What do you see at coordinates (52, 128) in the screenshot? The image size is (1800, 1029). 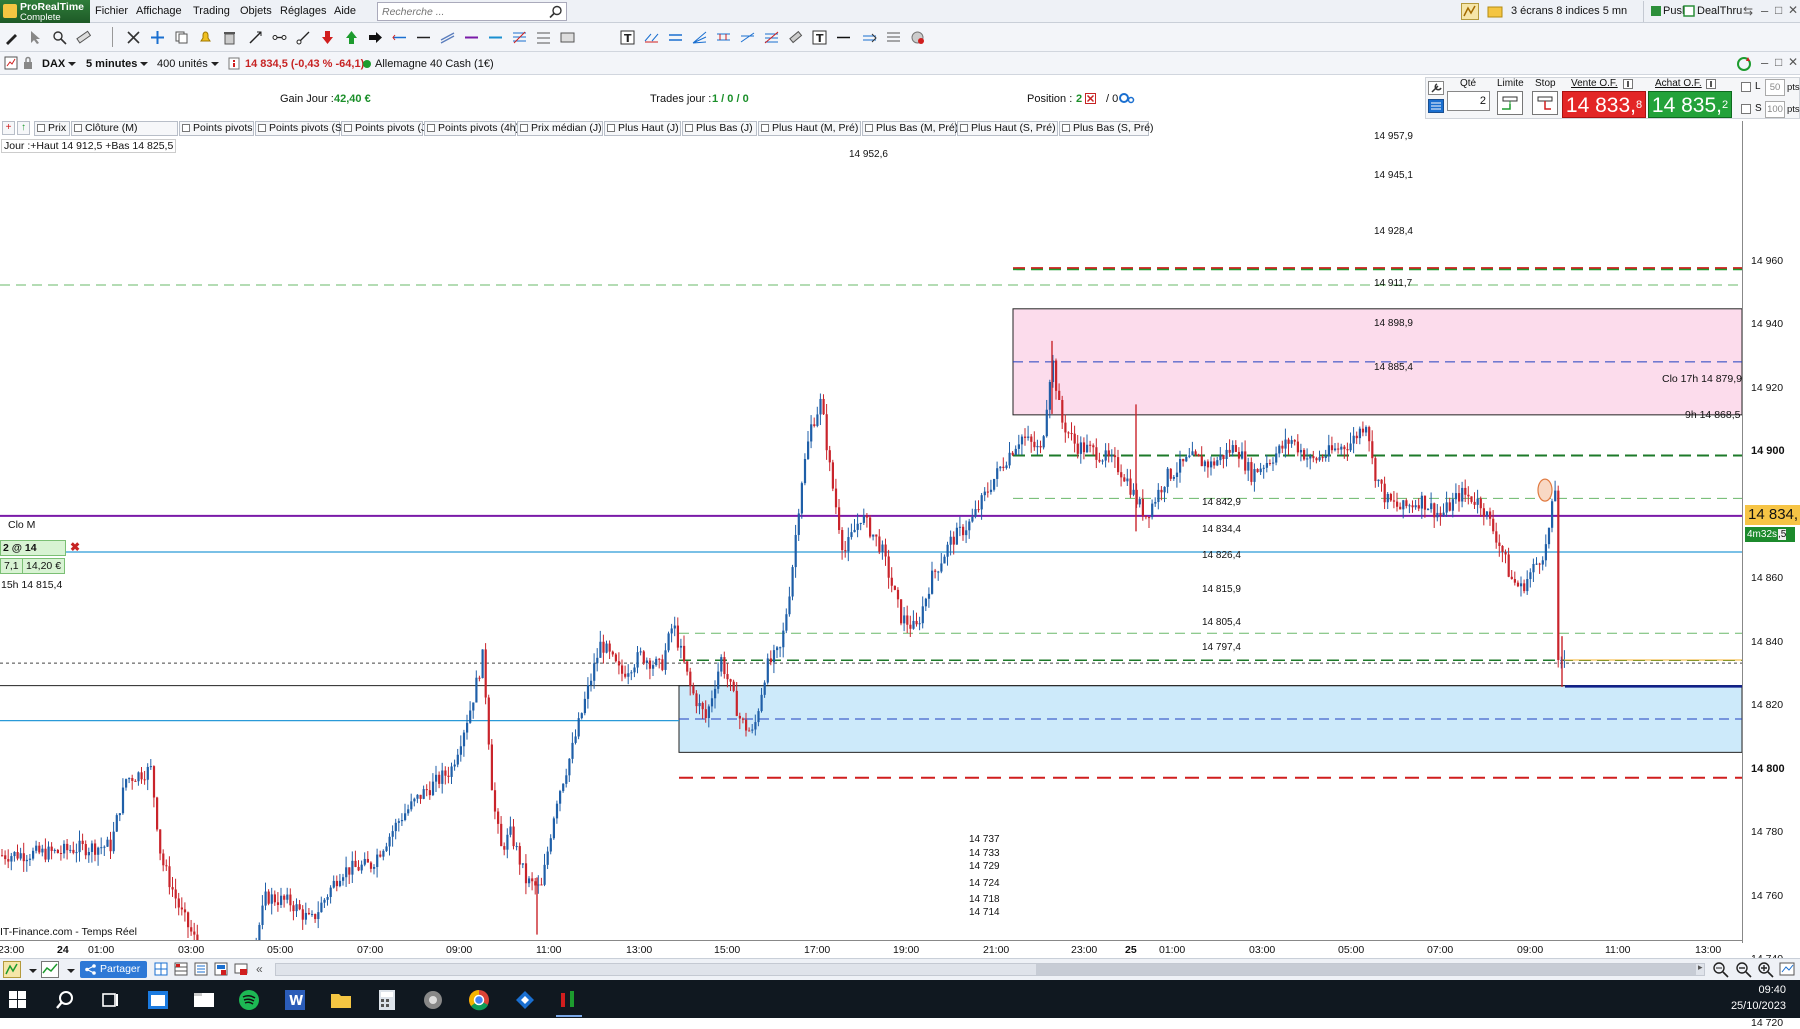 I see `indicator-tab: Prix` at bounding box center [52, 128].